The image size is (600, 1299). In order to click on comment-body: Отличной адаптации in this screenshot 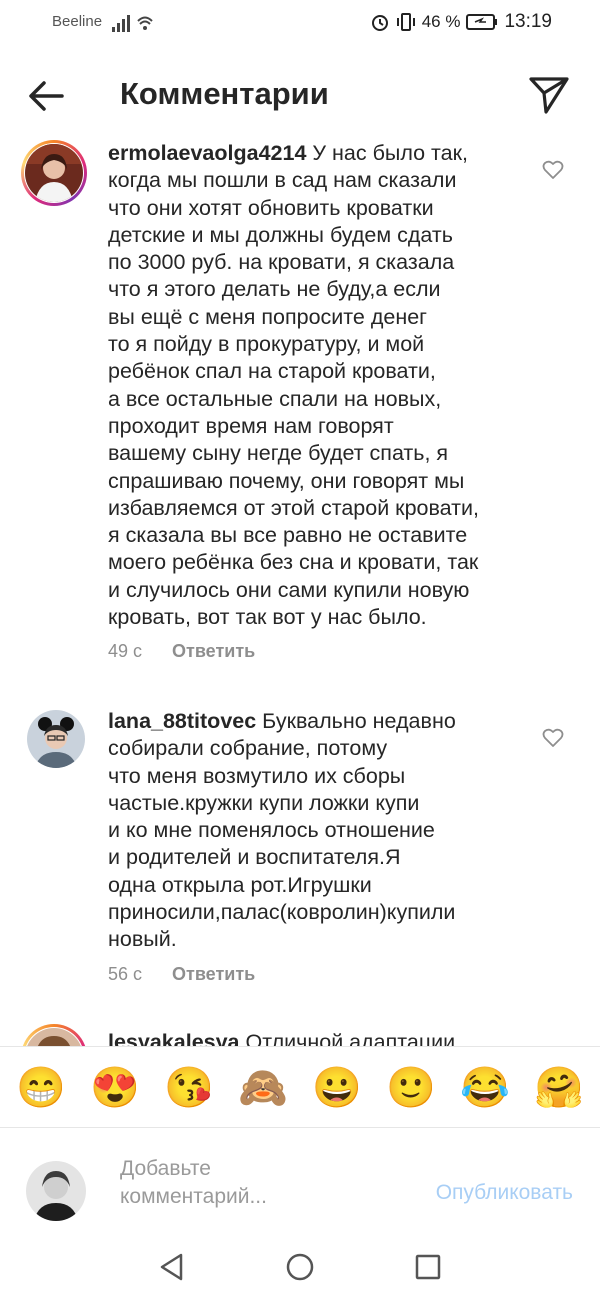, I will do `click(347, 1038)`.